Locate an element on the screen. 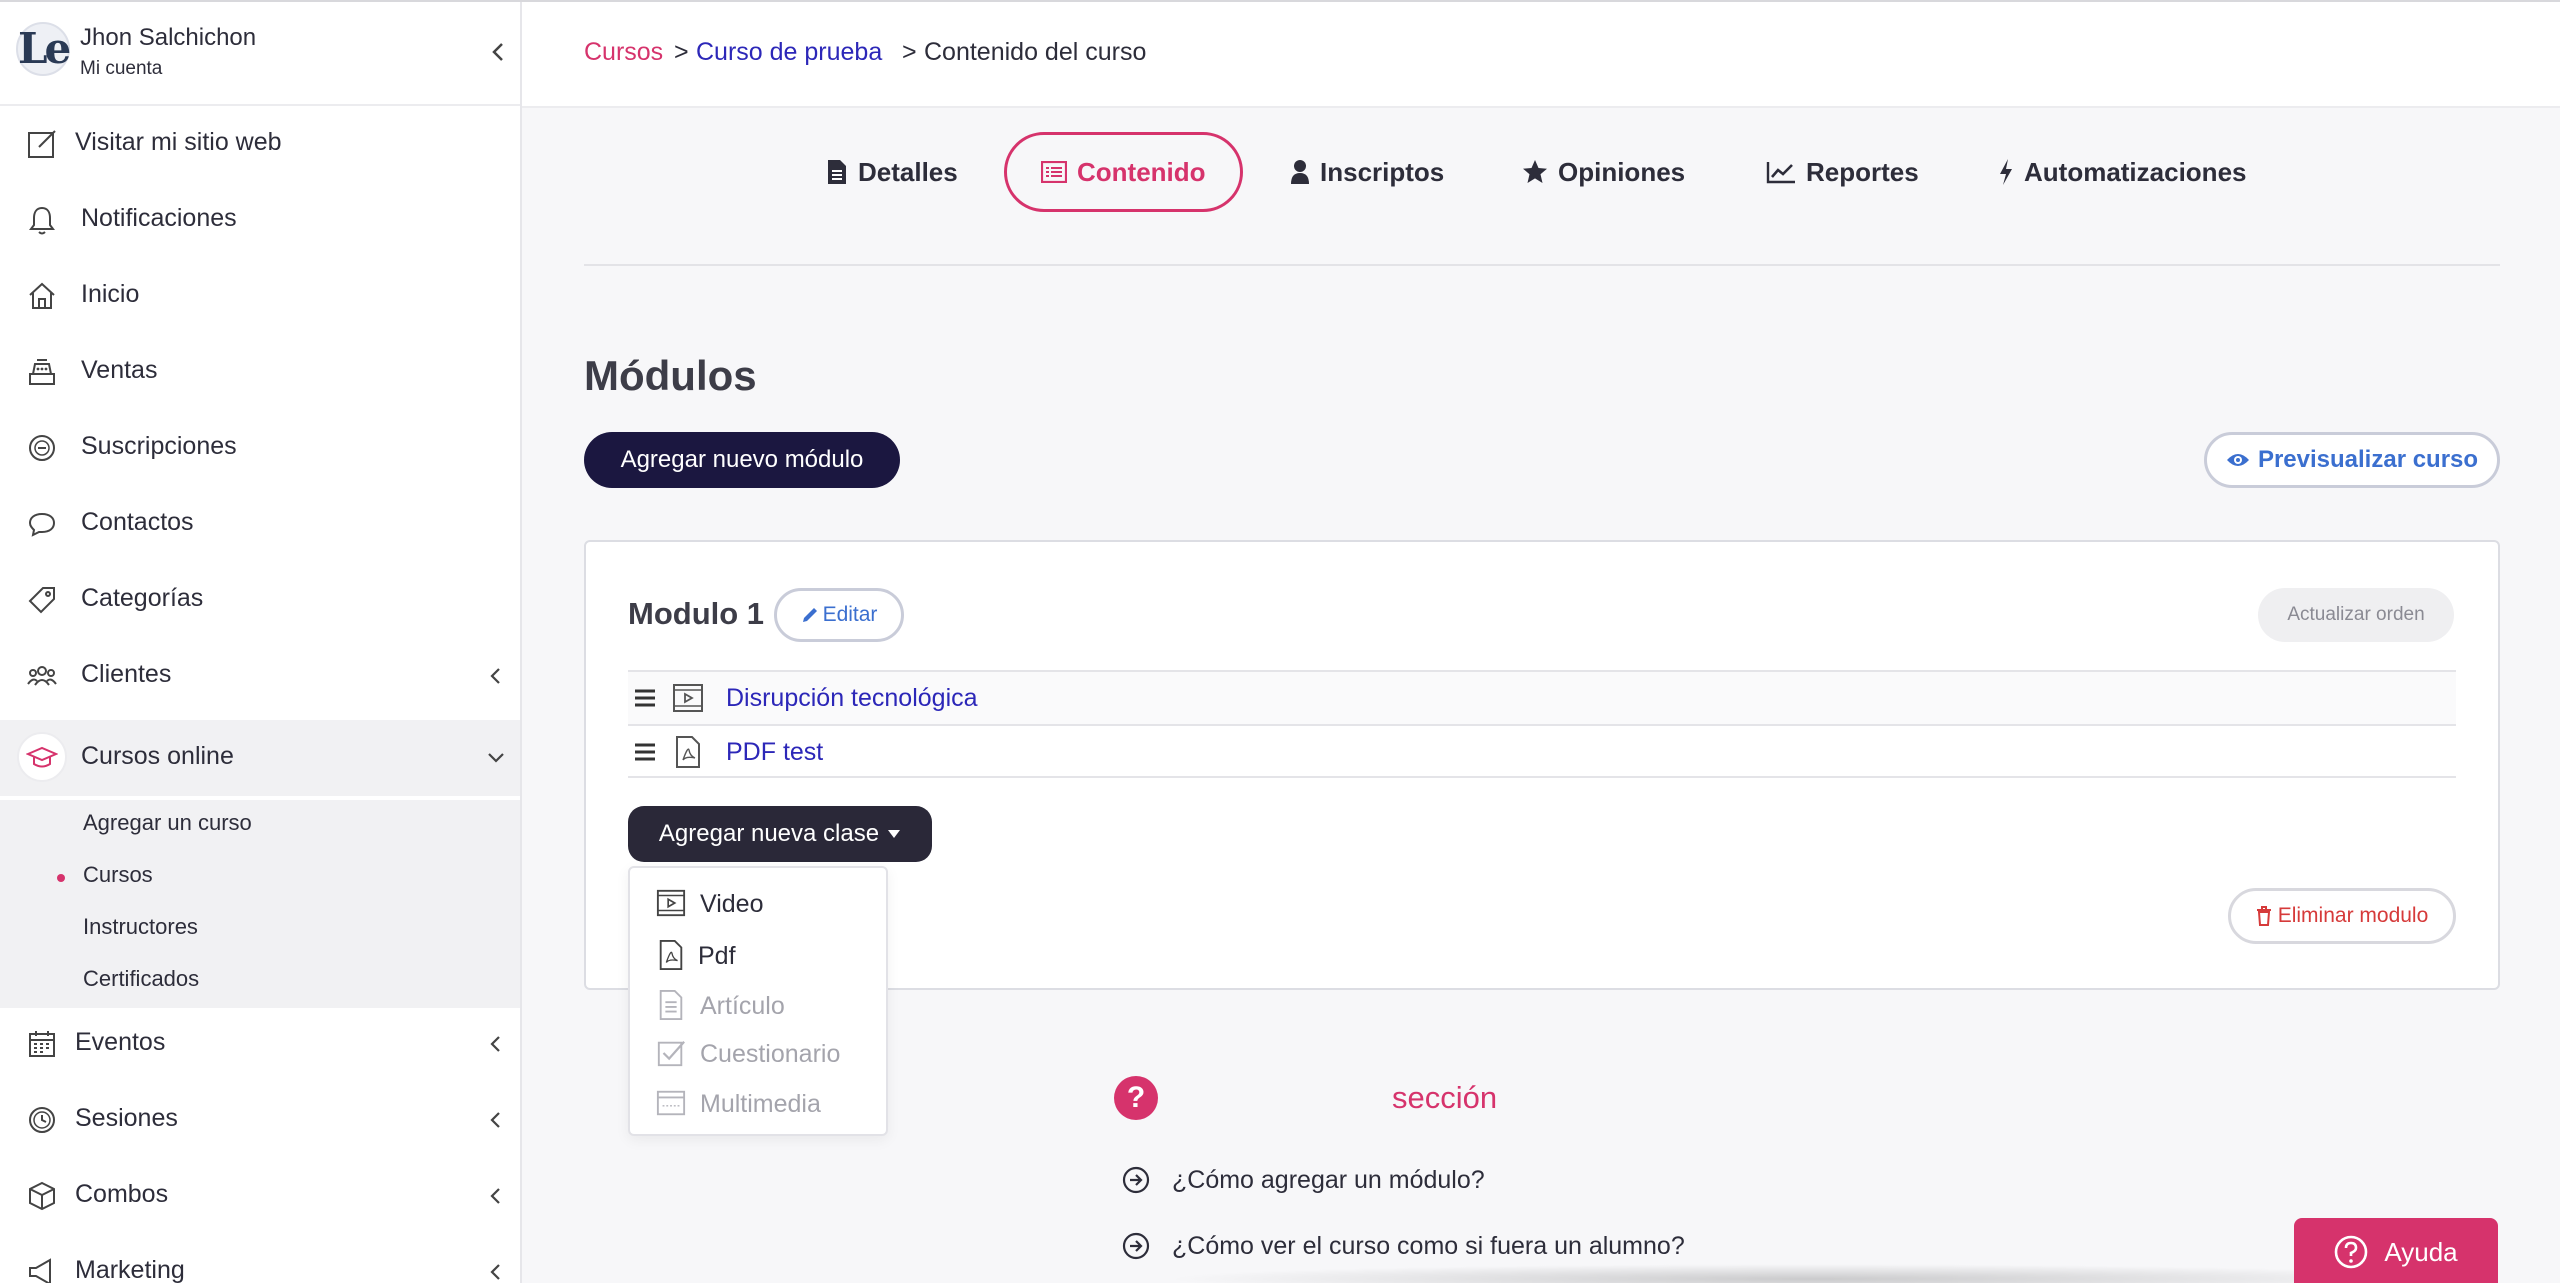  menu-item-multimedia: Multimedia is located at coordinates (758, 1102).